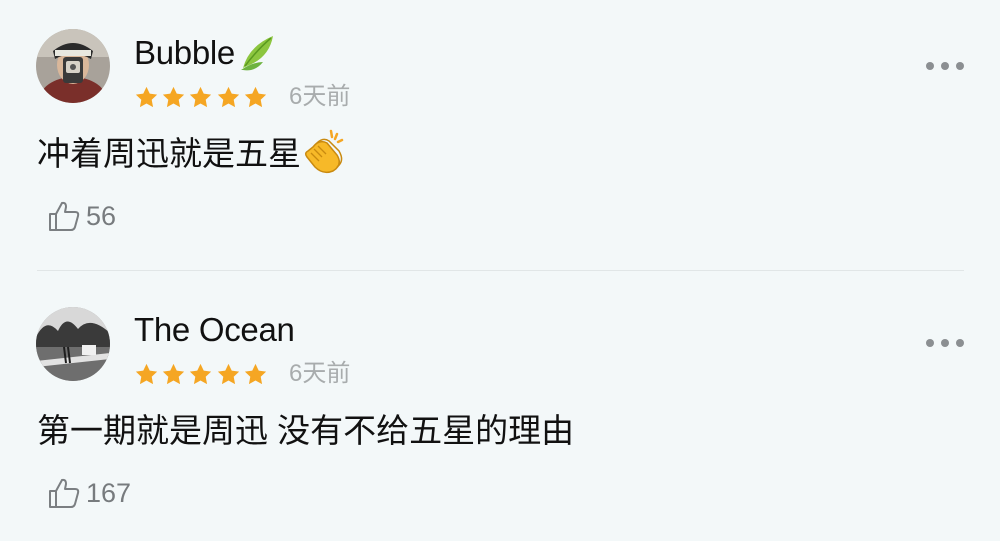 The image size is (1000, 541). I want to click on comment-content: 冲着周迅就是五星, so click(192, 154).